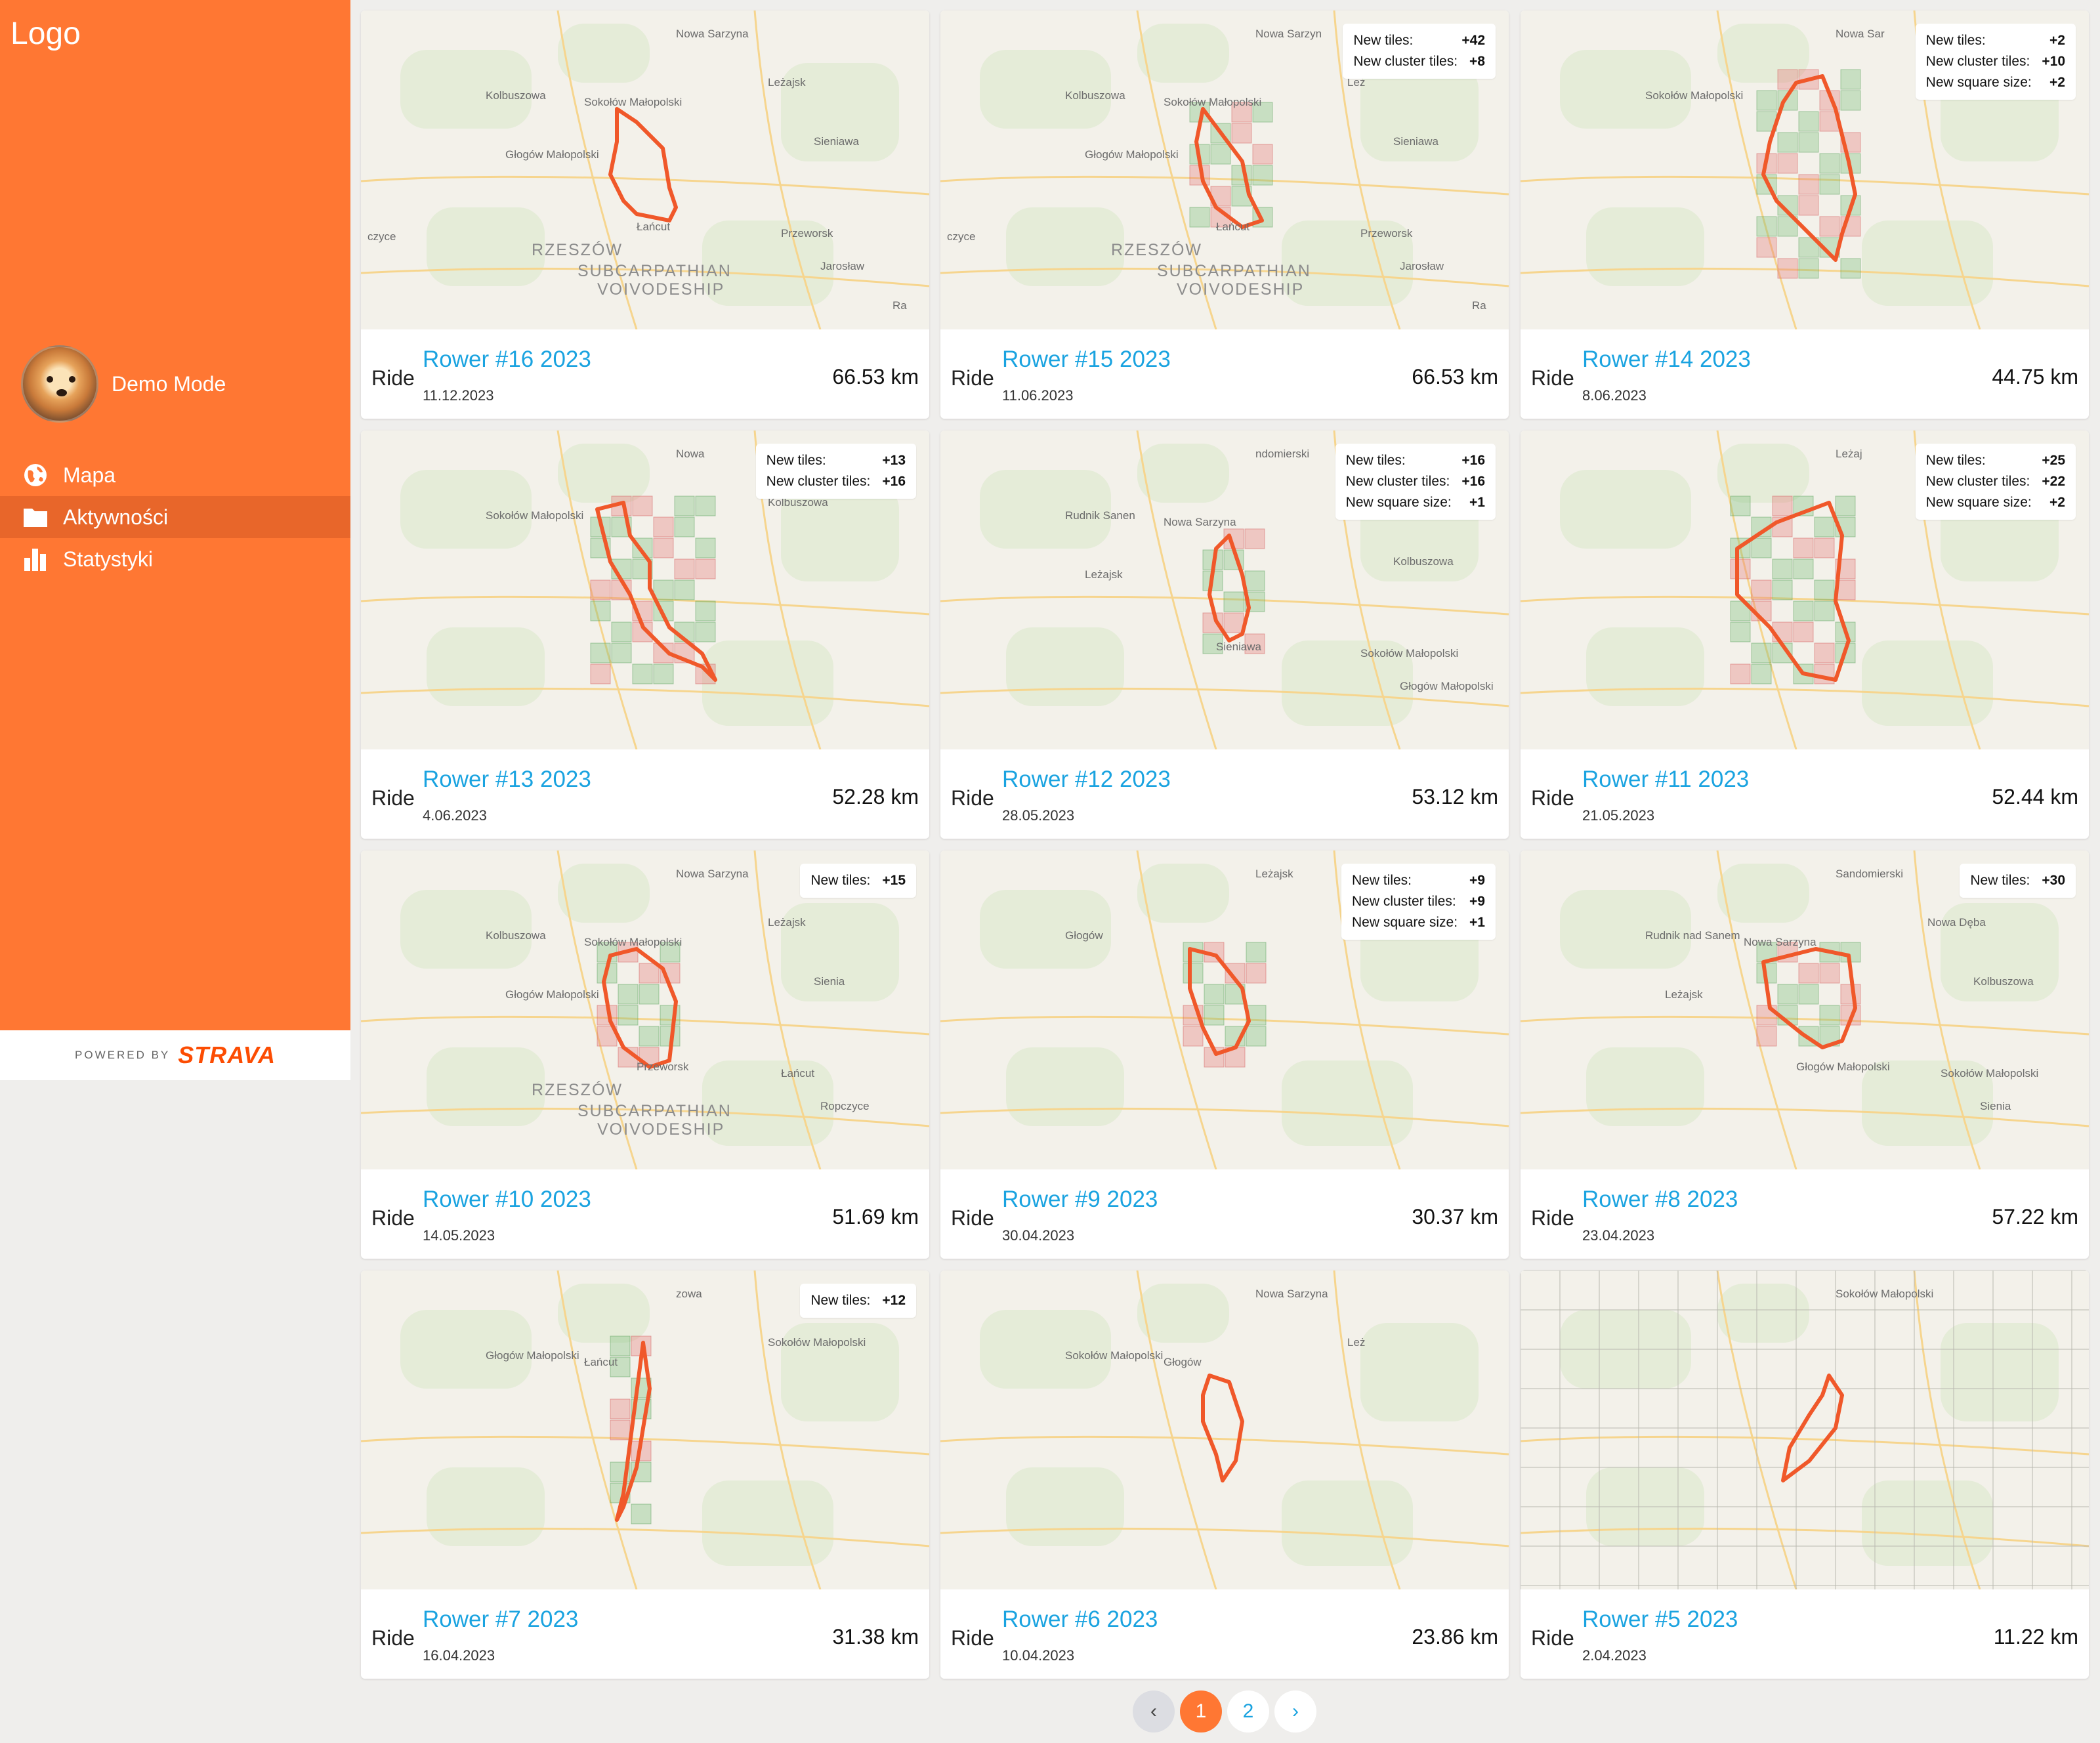 The image size is (2100, 1743). What do you see at coordinates (1805, 1429) in the screenshot?
I see `activity-map: Sokołów Małopolski` at bounding box center [1805, 1429].